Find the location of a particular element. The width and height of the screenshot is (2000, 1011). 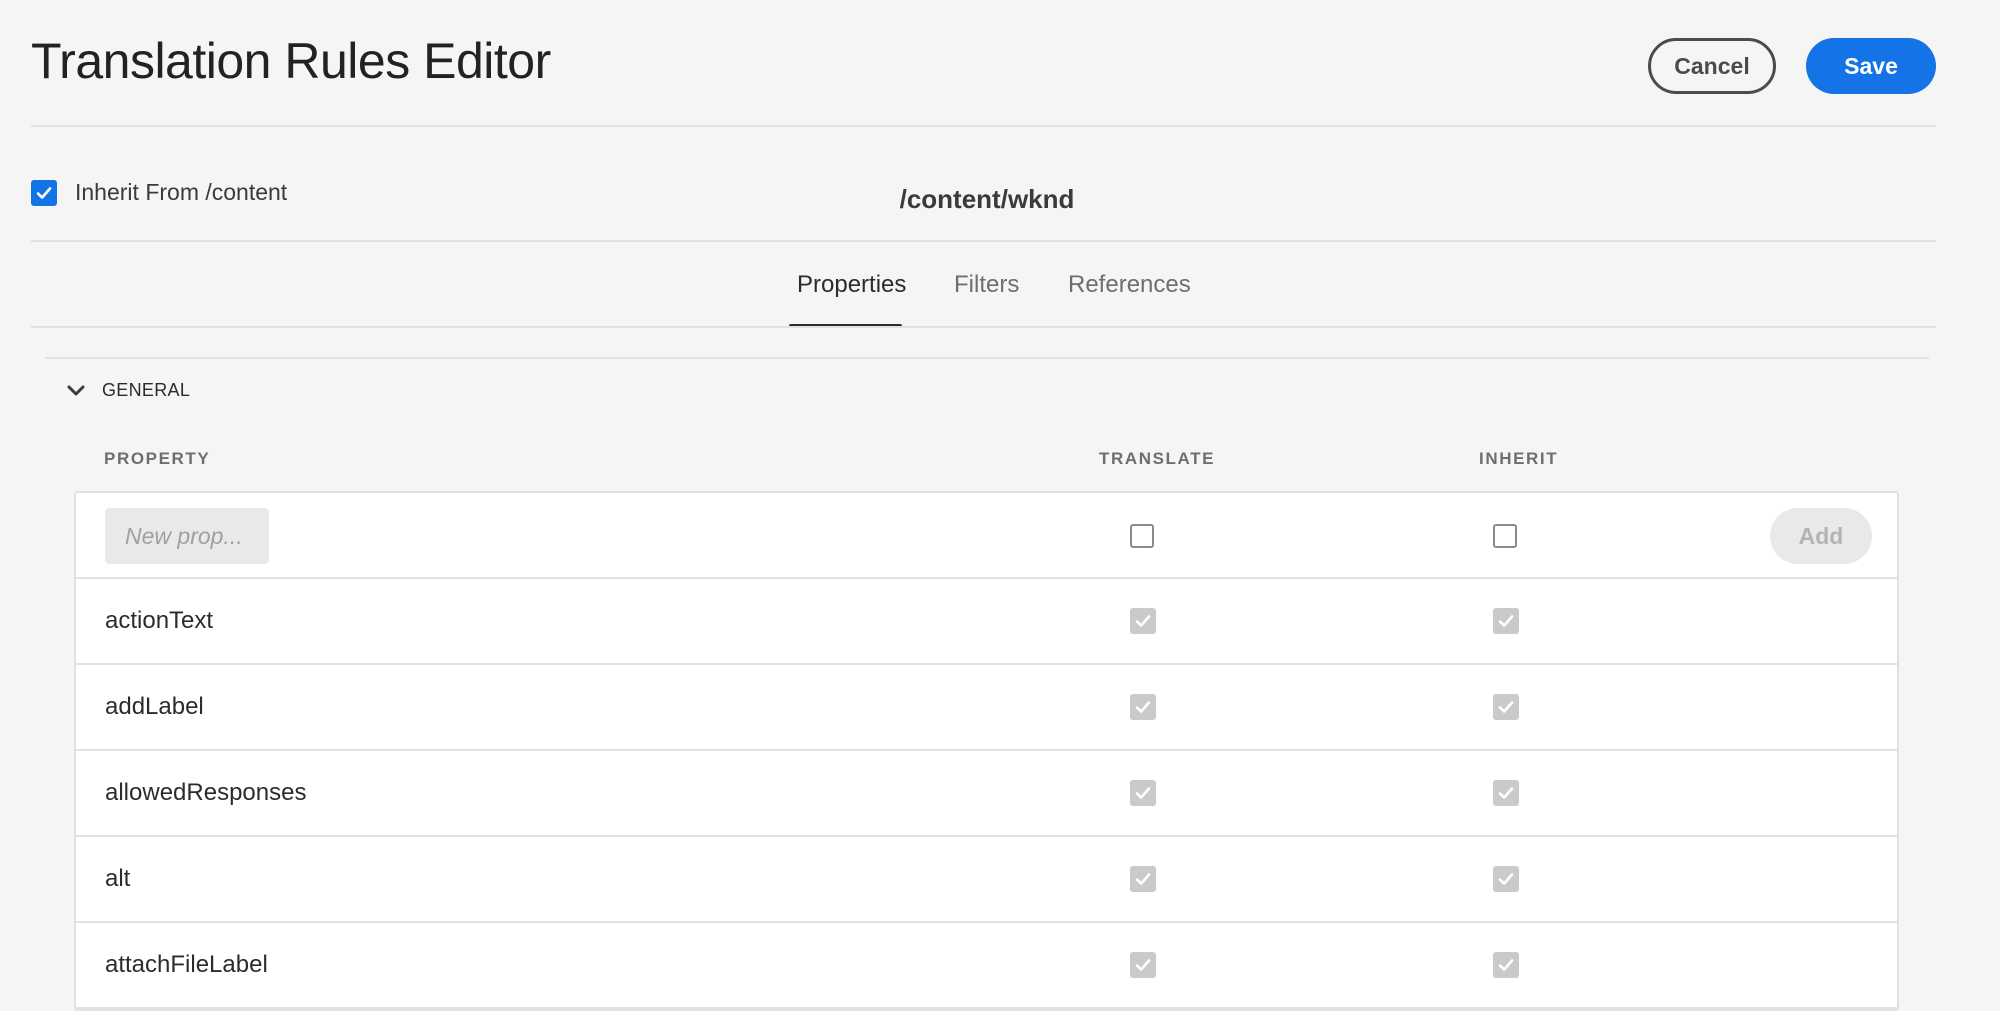

tab-bar: Properties Filters References is located at coordinates (1000, 300).